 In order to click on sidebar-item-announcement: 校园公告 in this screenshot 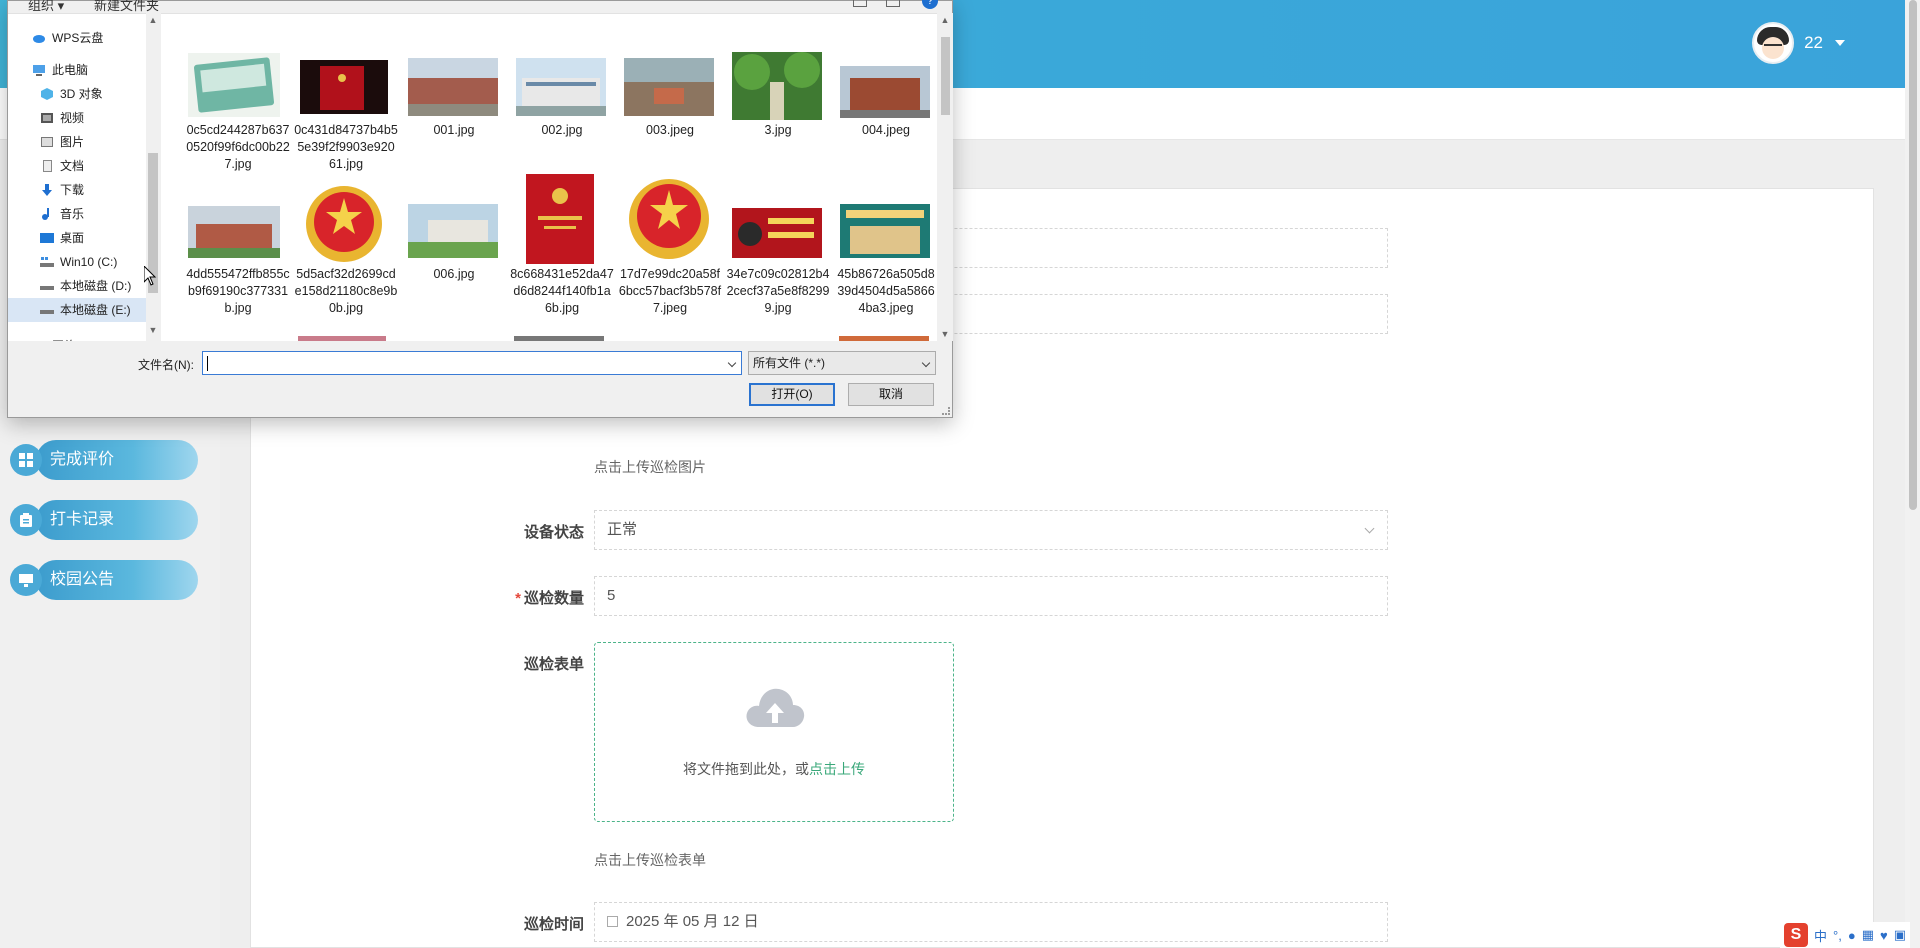, I will do `click(104, 580)`.